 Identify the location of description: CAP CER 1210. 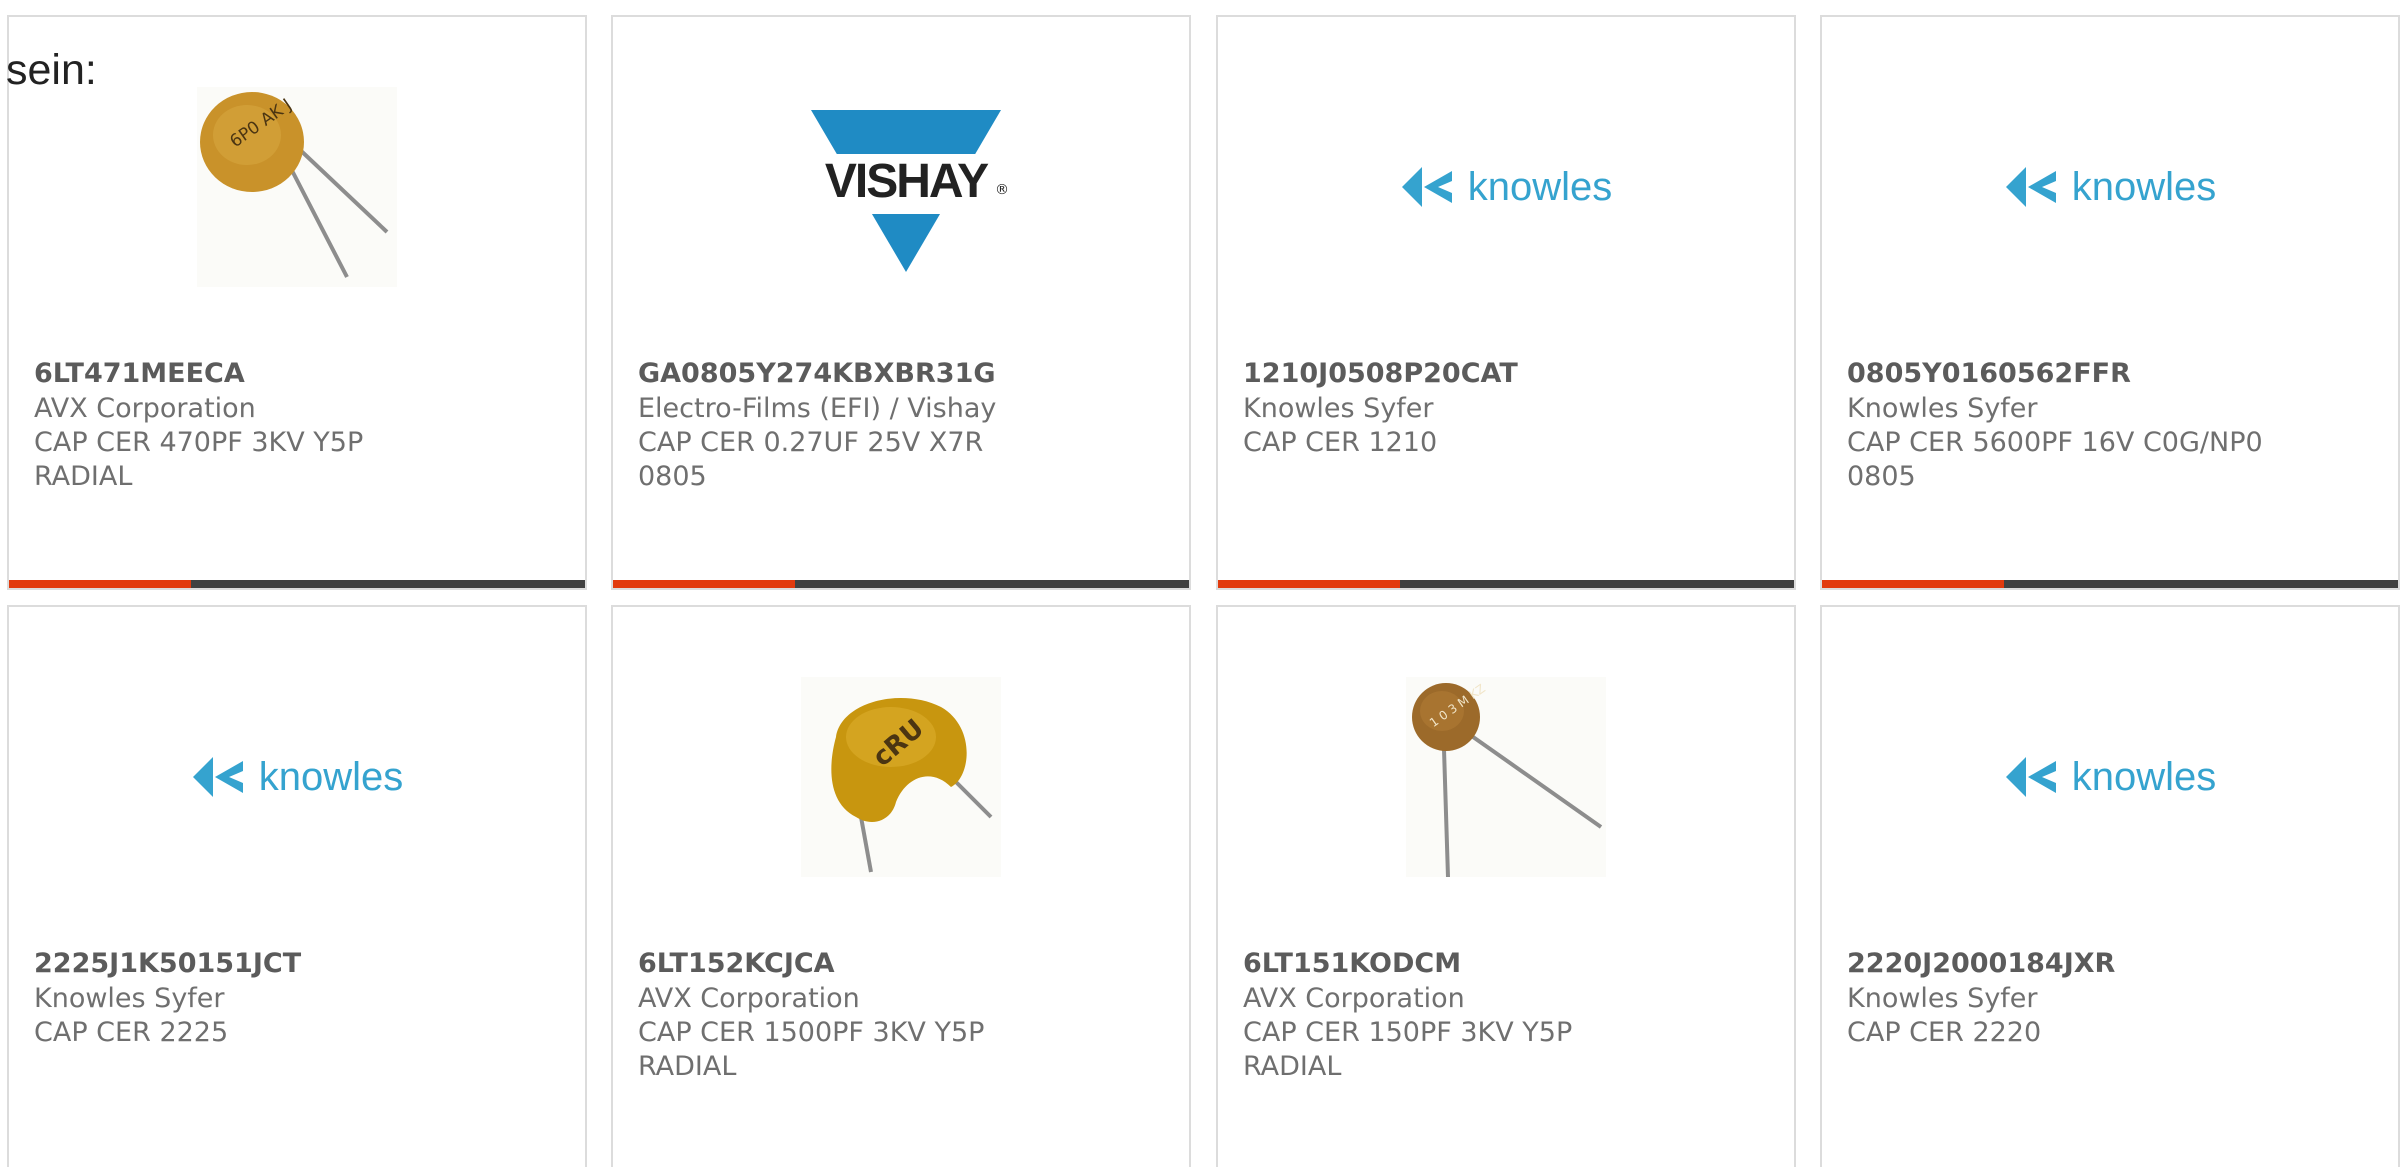
(1340, 442).